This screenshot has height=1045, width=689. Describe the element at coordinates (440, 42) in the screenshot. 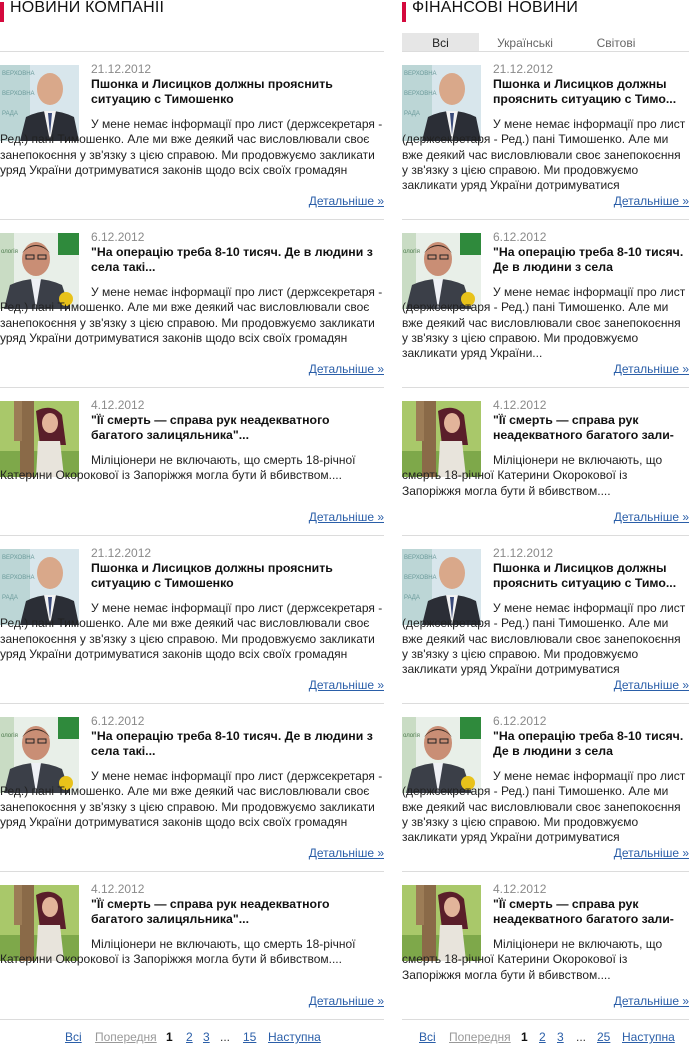

I see `tab-all: Всі` at that location.